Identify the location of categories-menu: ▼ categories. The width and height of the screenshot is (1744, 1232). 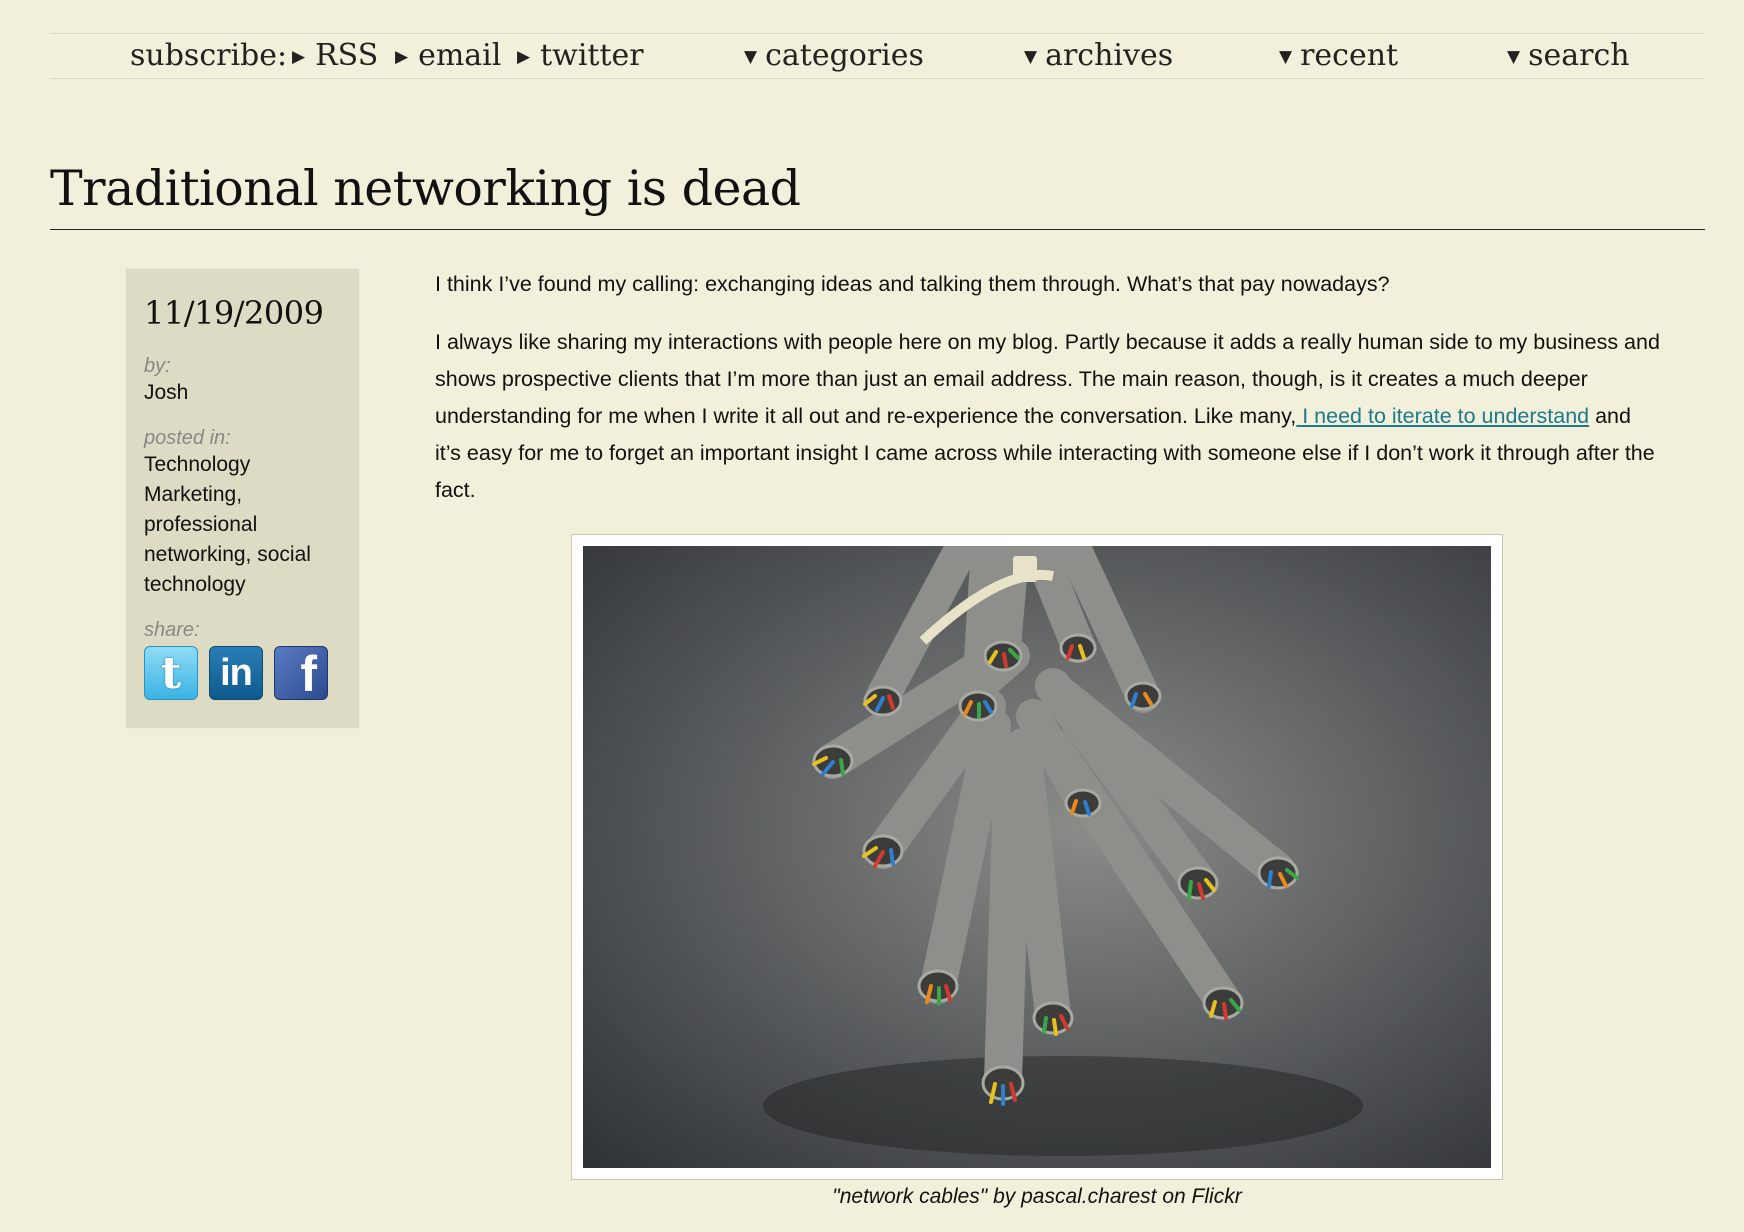
(834, 56).